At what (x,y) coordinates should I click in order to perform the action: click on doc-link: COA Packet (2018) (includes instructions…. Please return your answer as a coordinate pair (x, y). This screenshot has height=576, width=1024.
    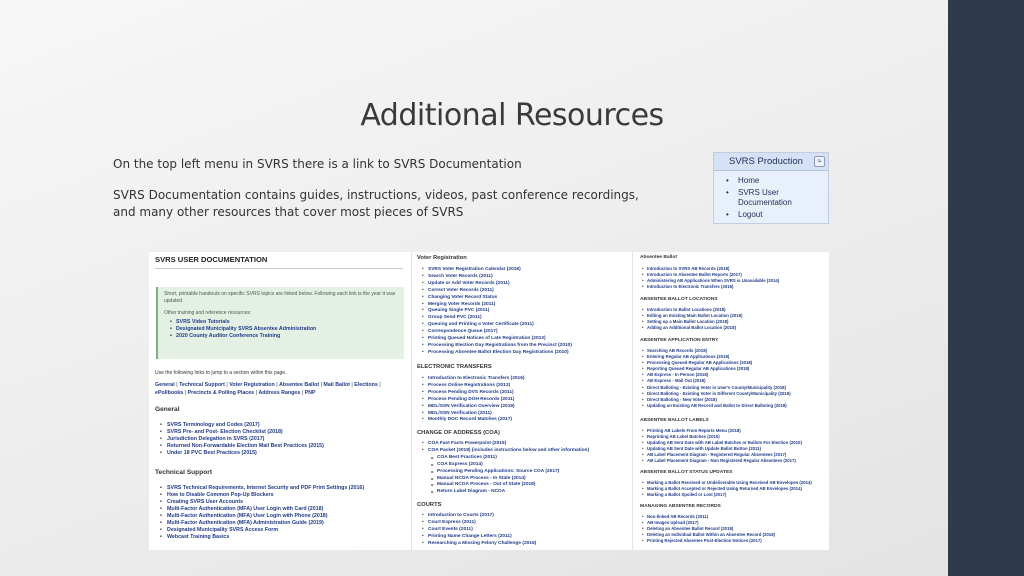
    Looking at the image, I should click on (505, 451).